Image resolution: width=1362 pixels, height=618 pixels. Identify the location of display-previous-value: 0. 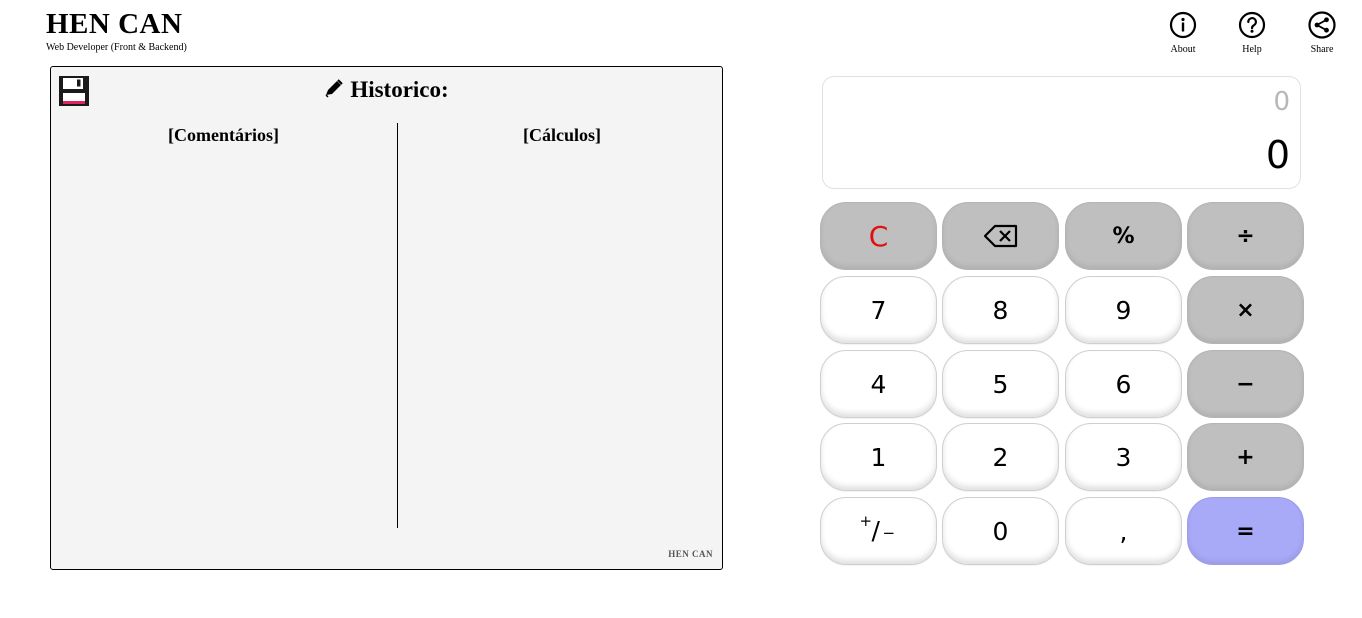
(1281, 102).